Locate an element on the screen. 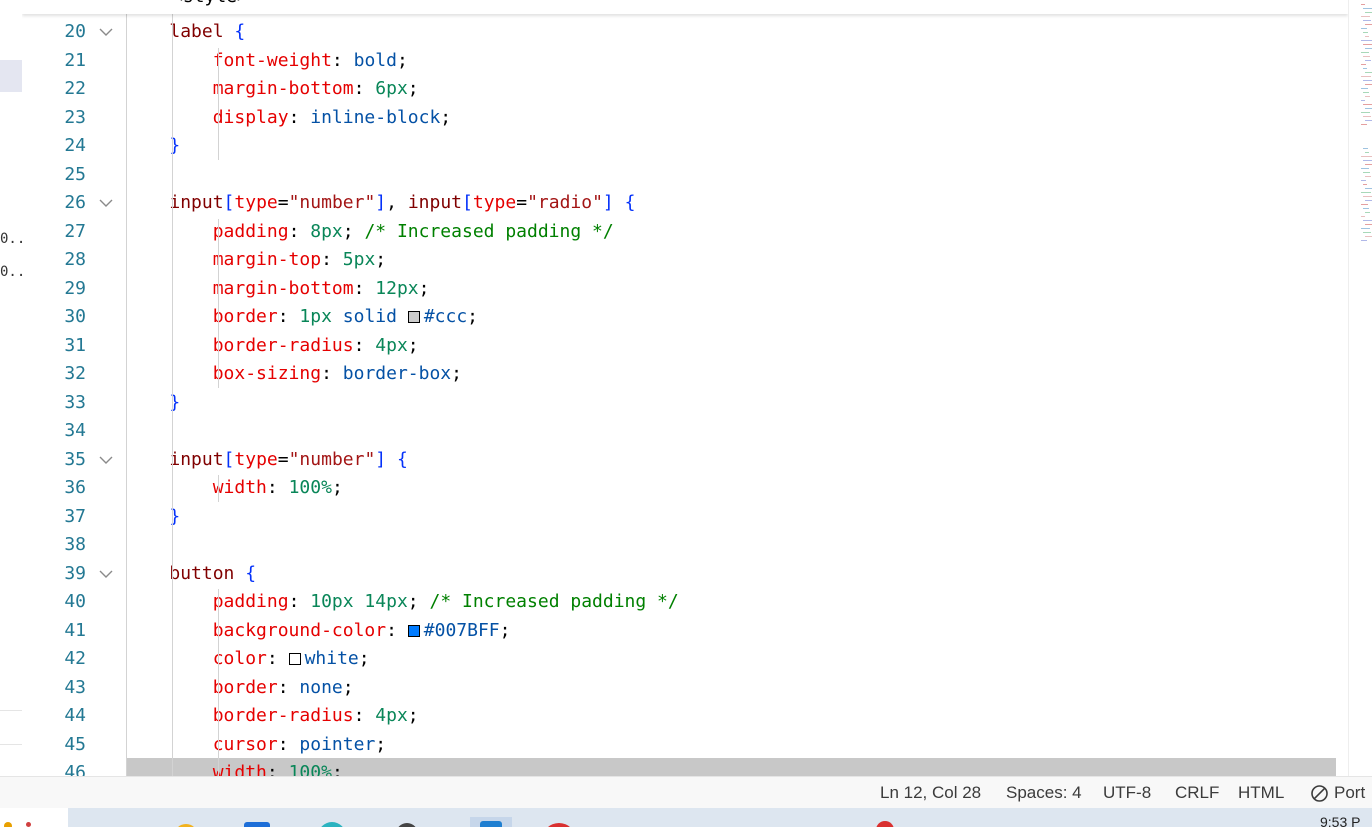 The image size is (1372, 827). explorer-selected-item is located at coordinates (11, 76).